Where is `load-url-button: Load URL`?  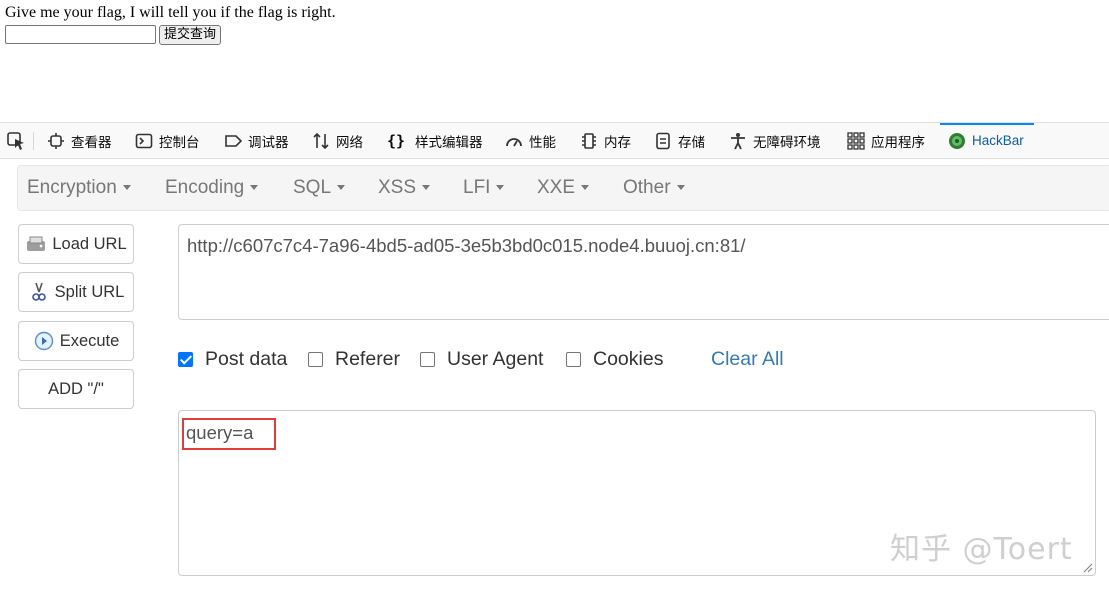 load-url-button: Load URL is located at coordinates (76, 244).